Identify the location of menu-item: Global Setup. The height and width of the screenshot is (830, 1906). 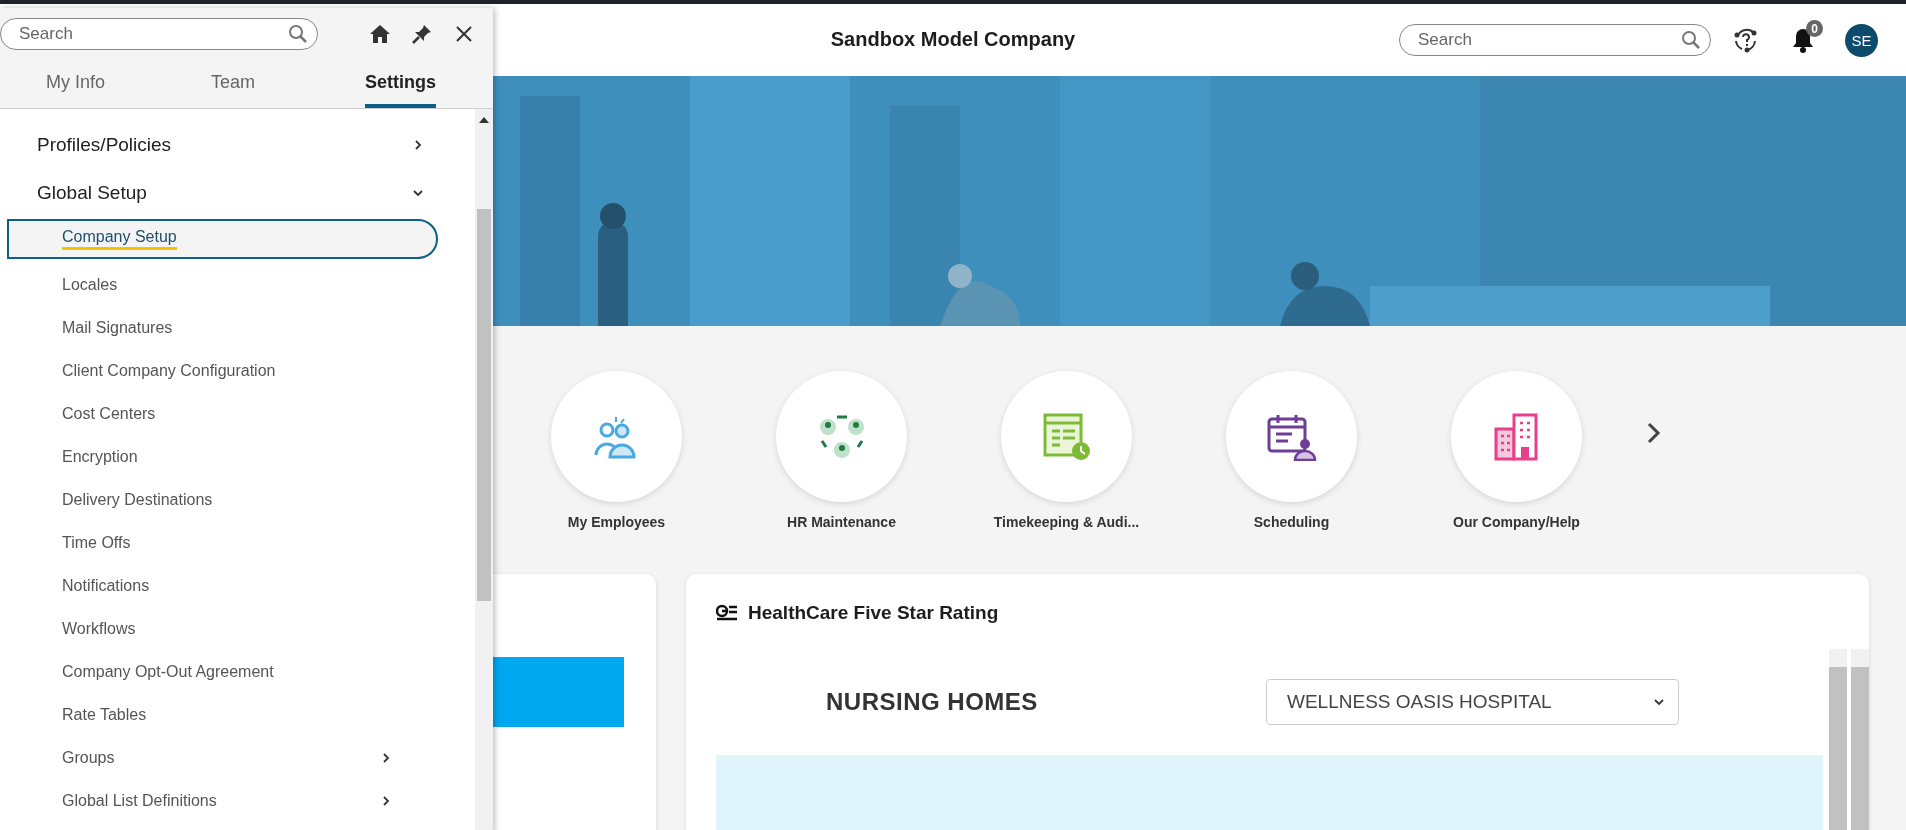
(237, 193).